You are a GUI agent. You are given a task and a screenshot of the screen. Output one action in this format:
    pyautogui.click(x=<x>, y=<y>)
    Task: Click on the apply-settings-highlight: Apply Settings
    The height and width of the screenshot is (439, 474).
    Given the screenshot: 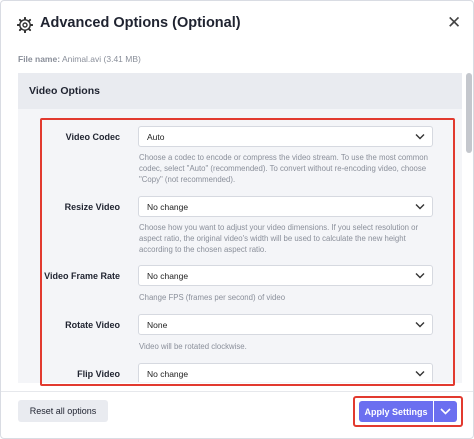 What is the action you would take?
    pyautogui.click(x=408, y=411)
    